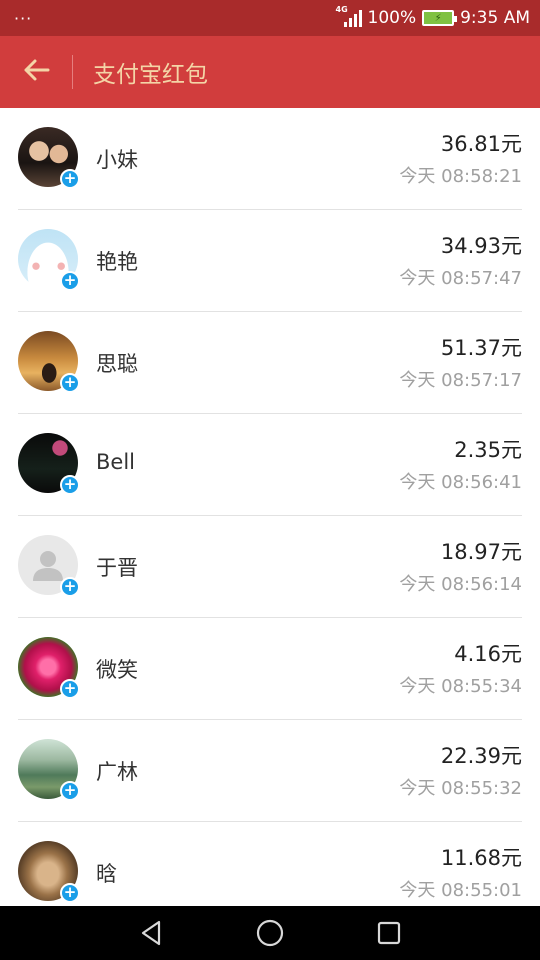  Describe the element at coordinates (488, 654) in the screenshot. I see `amount: 4.16元` at that location.